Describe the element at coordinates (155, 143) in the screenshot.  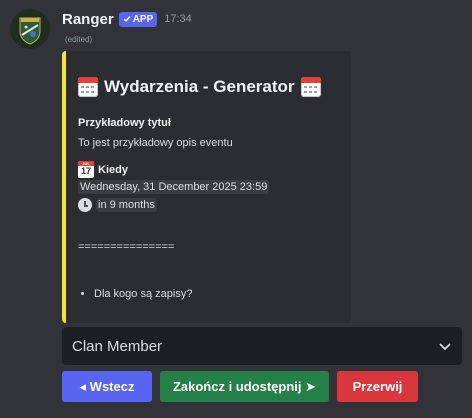
I see `field-value: To jest przykładowy opis eventu` at that location.